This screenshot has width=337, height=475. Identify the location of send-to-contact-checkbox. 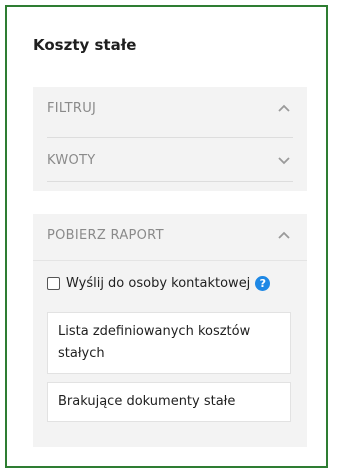
(53, 283).